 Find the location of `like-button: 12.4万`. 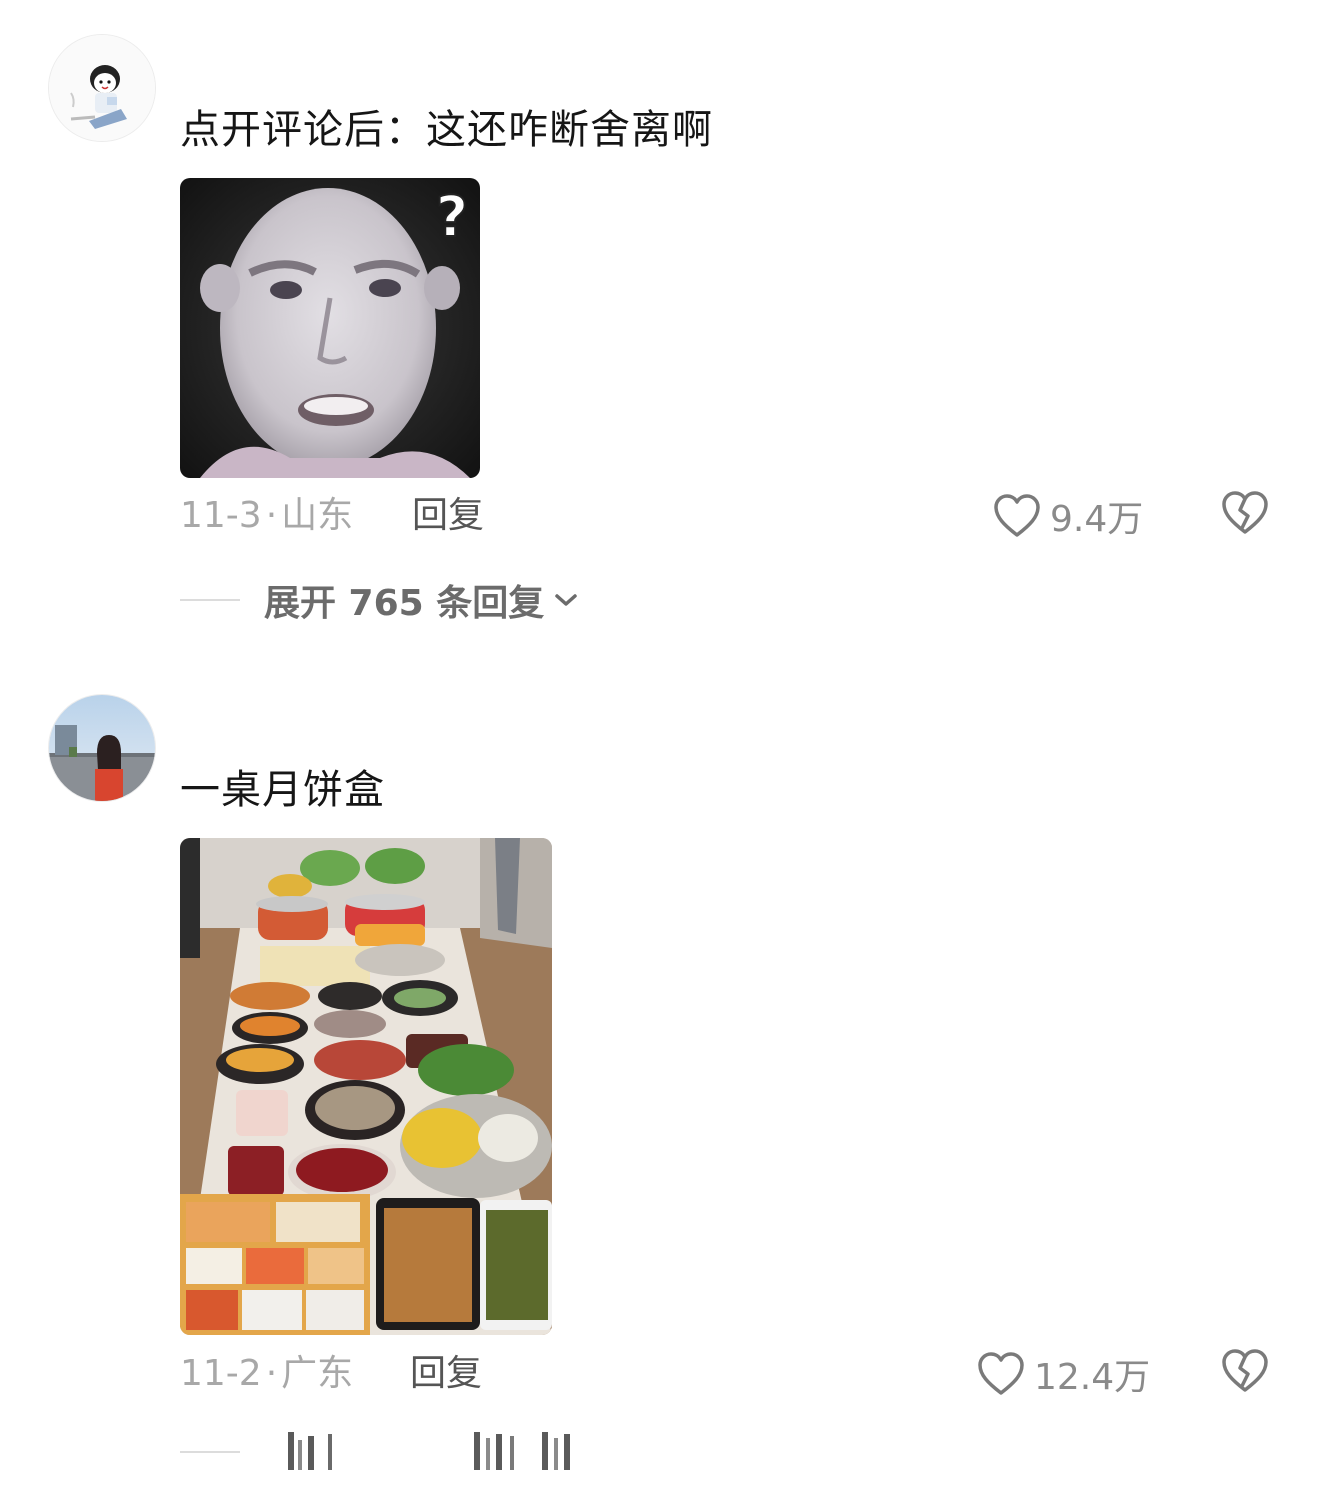

like-button: 12.4万 is located at coordinates (1063, 1374).